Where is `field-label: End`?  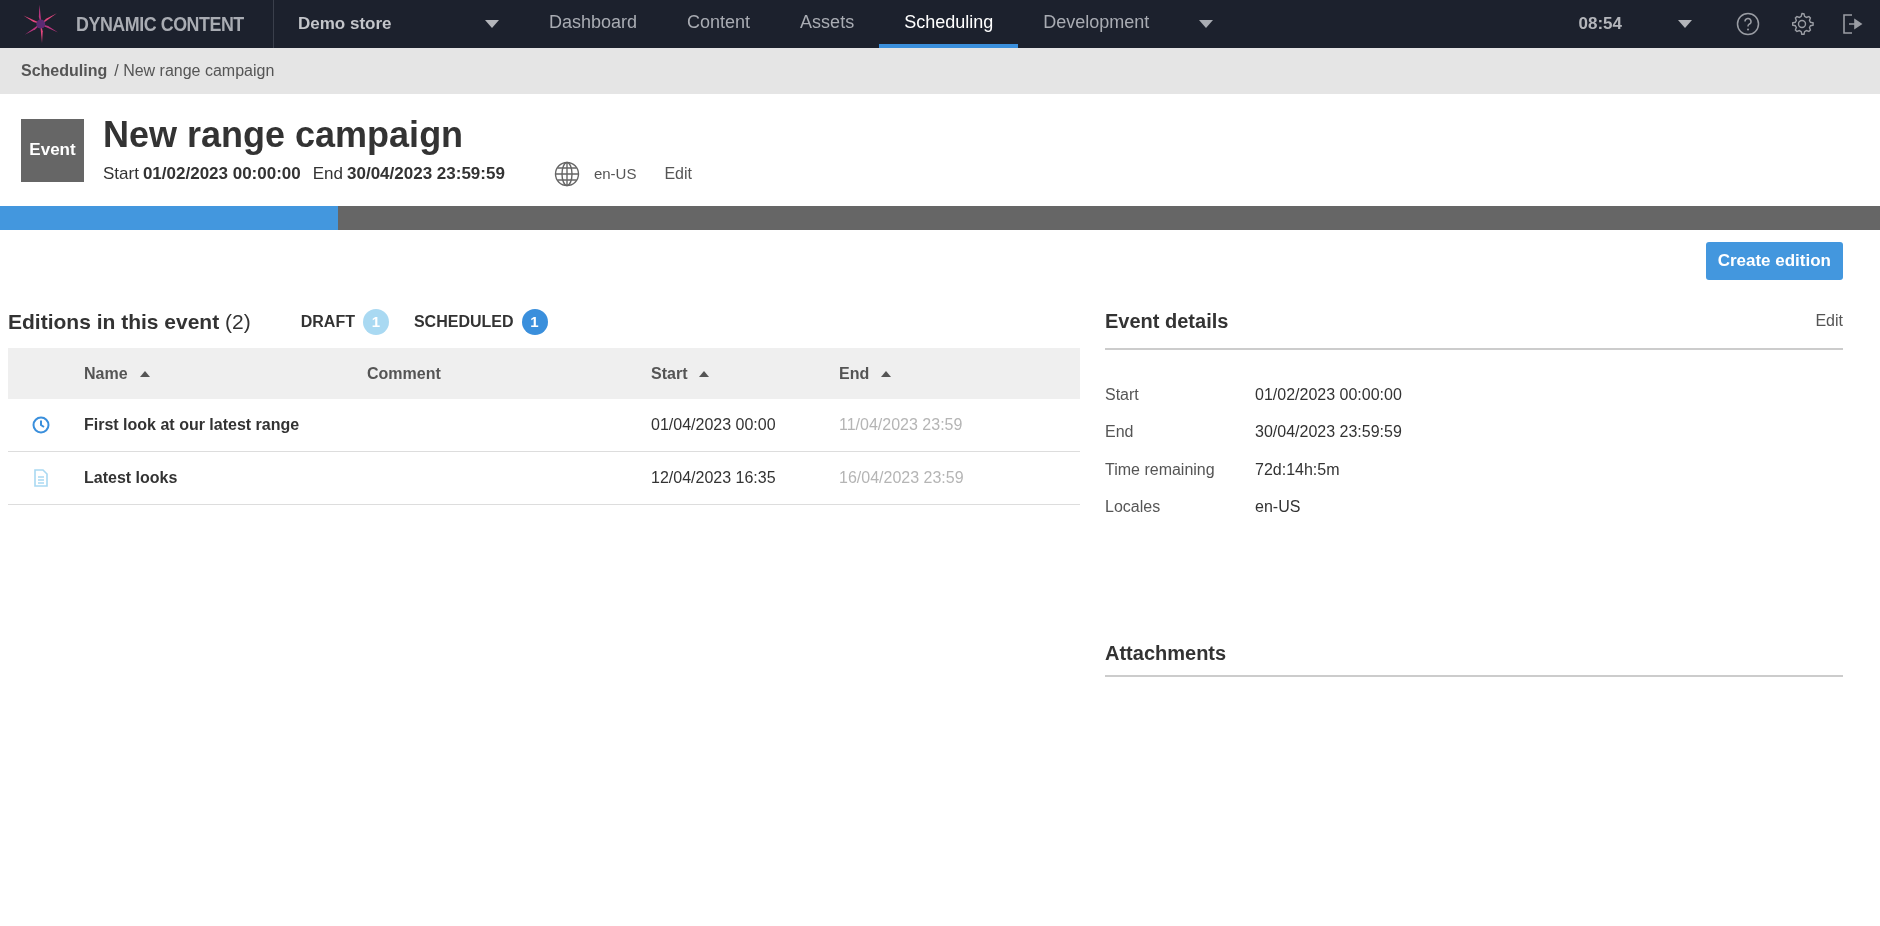 field-label: End is located at coordinates (1120, 432).